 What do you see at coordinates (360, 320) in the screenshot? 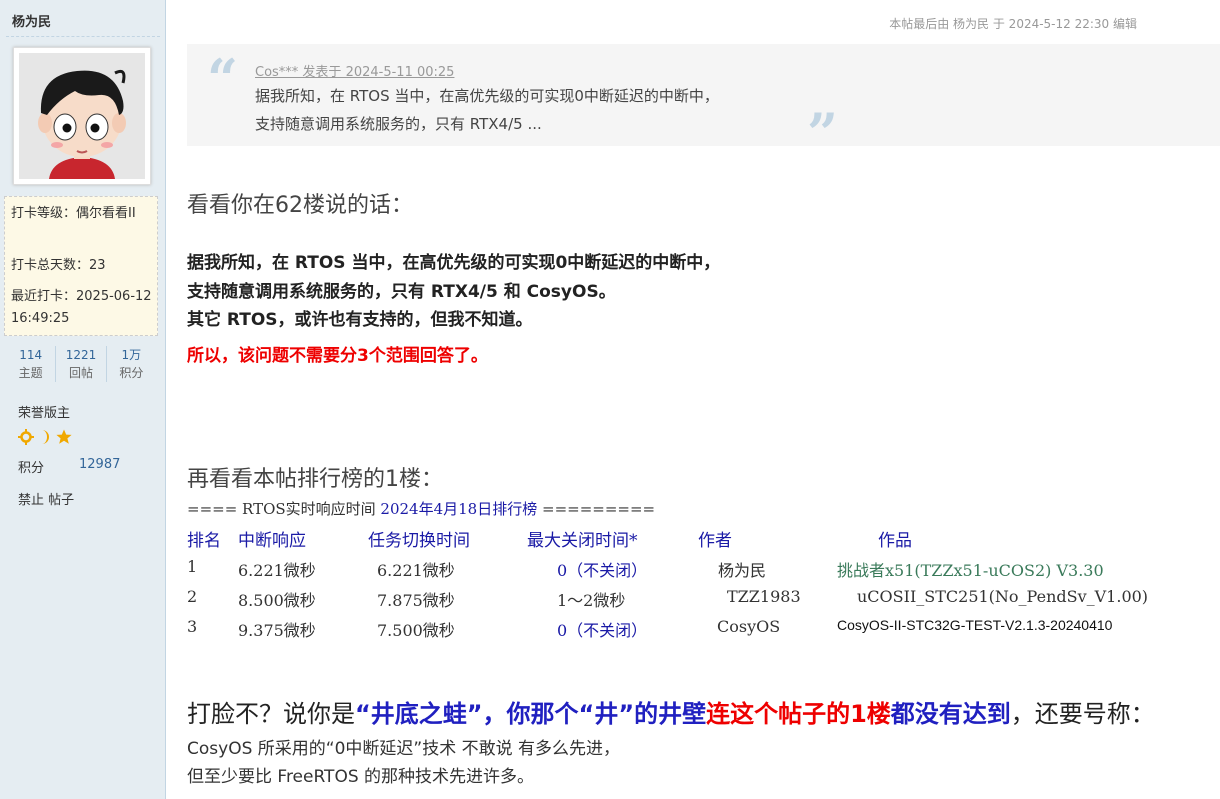
I see `bold-line: 其它 RTOS，或许也有支持的，但我不知道。` at bounding box center [360, 320].